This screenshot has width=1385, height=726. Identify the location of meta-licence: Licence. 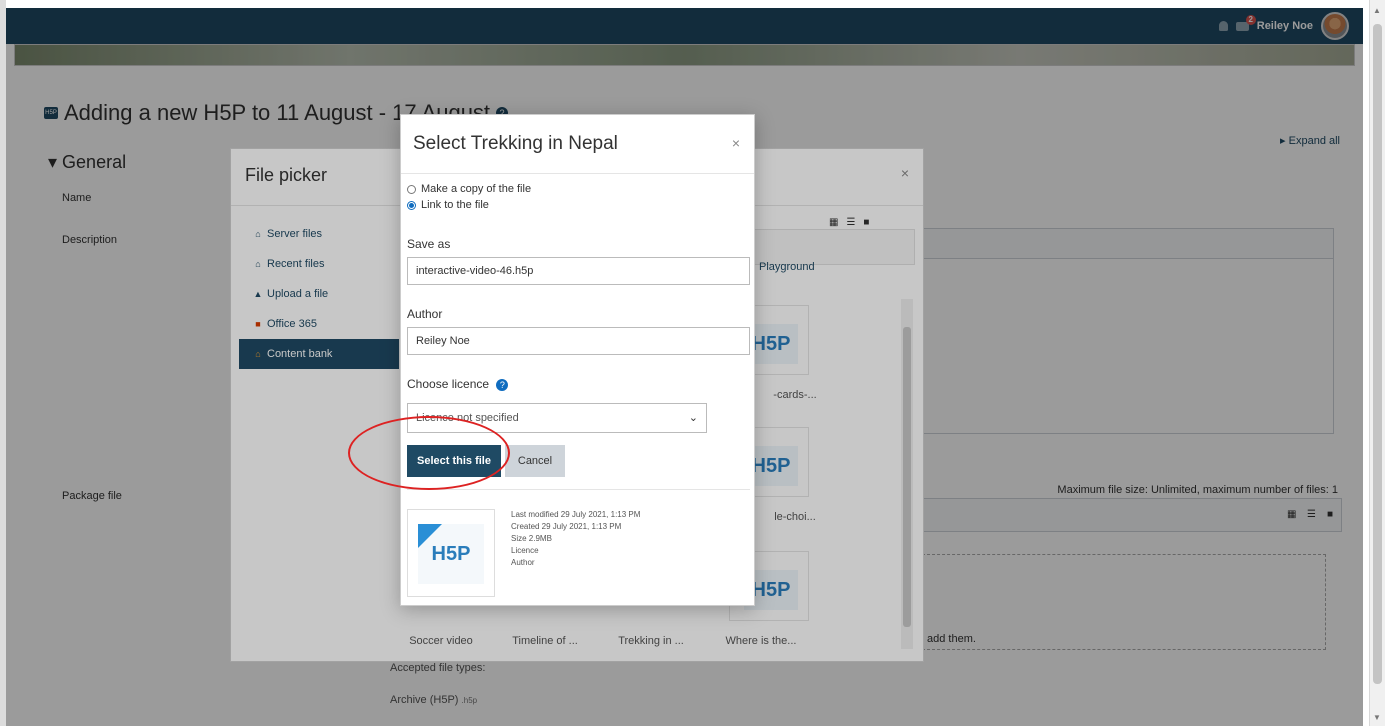
(525, 550).